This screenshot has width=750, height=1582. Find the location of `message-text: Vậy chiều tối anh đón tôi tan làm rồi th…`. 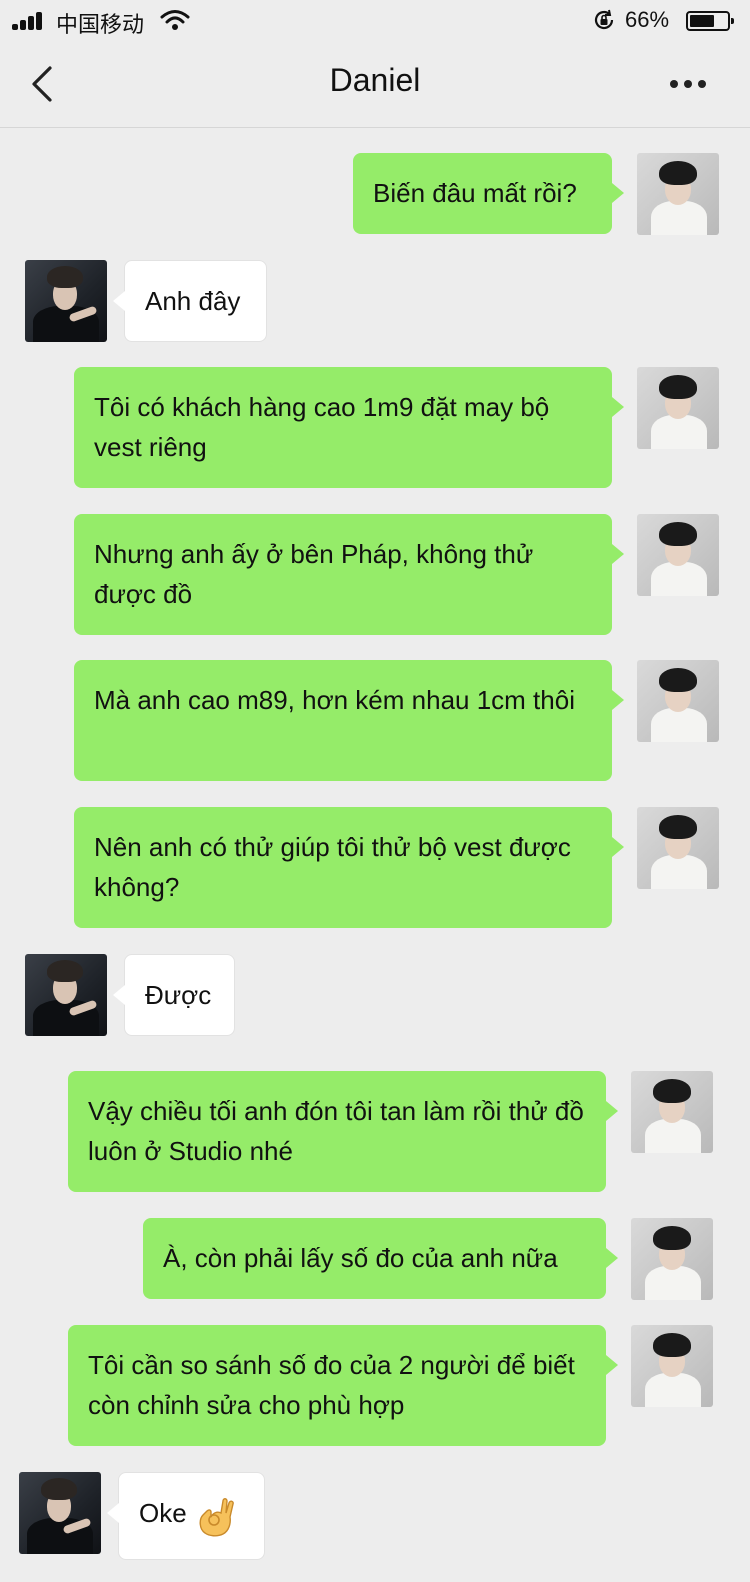

message-text: Vậy chiều tối anh đón tôi tan làm rồi th… is located at coordinates (336, 1131).